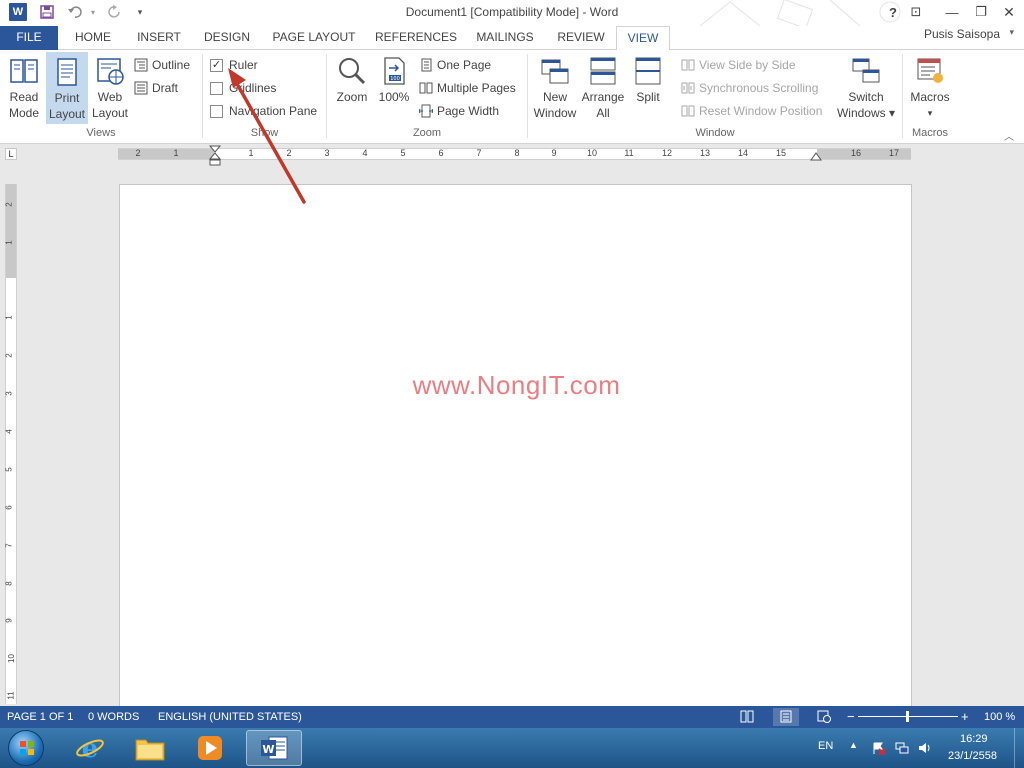 This screenshot has height=768, width=1024. Describe the element at coordinates (93, 38) in the screenshot. I see `tab-home: HOME` at that location.